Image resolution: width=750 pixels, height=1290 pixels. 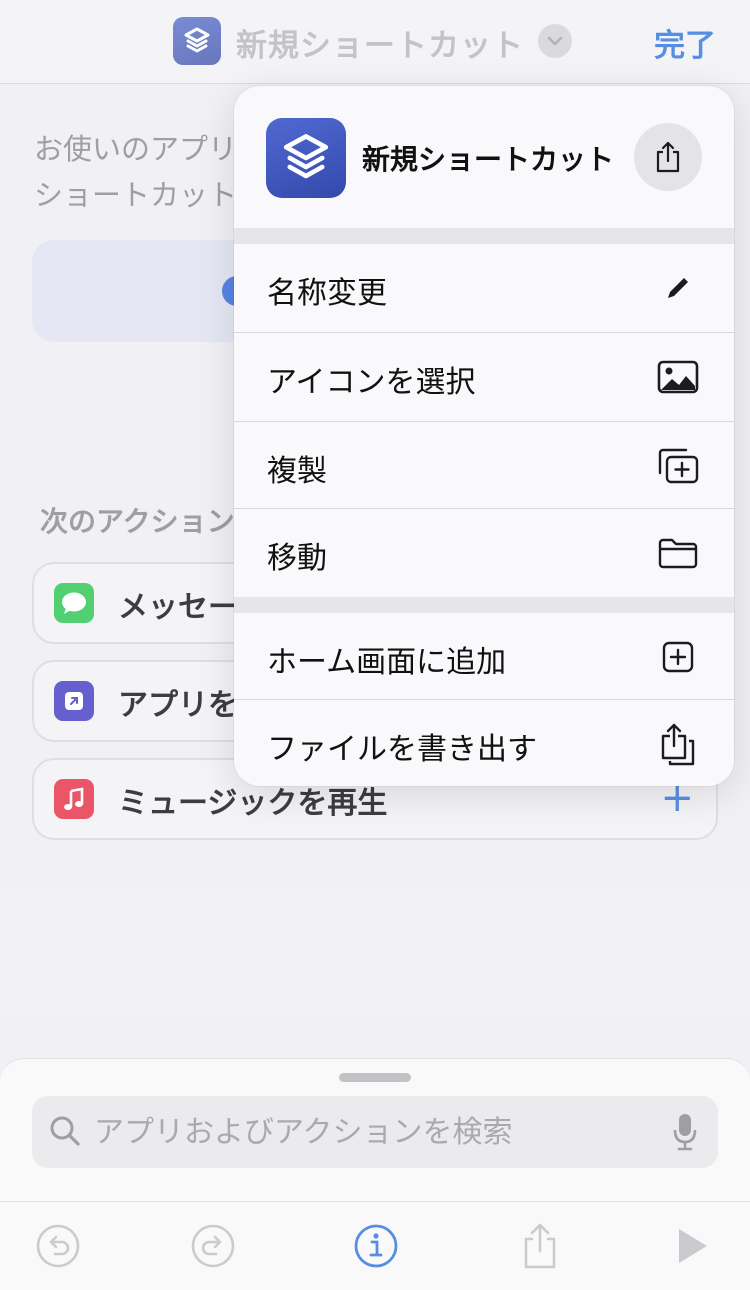 What do you see at coordinates (371, 382) in the screenshot?
I see `menu-item-label: アイコンを選択` at bounding box center [371, 382].